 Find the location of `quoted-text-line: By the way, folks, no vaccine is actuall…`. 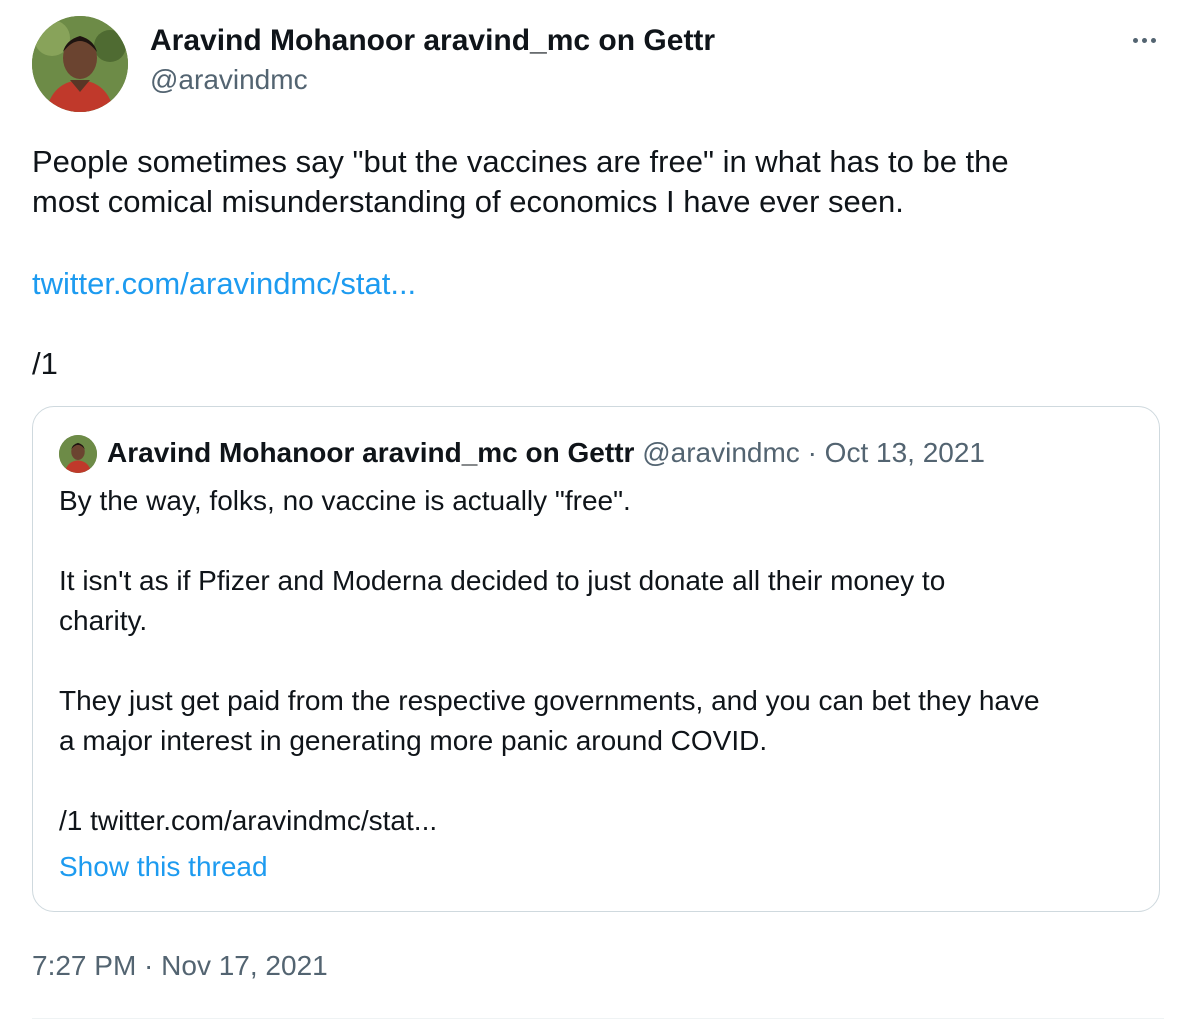

quoted-text-line: By the way, folks, no vaccine is actuall… is located at coordinates (345, 500).